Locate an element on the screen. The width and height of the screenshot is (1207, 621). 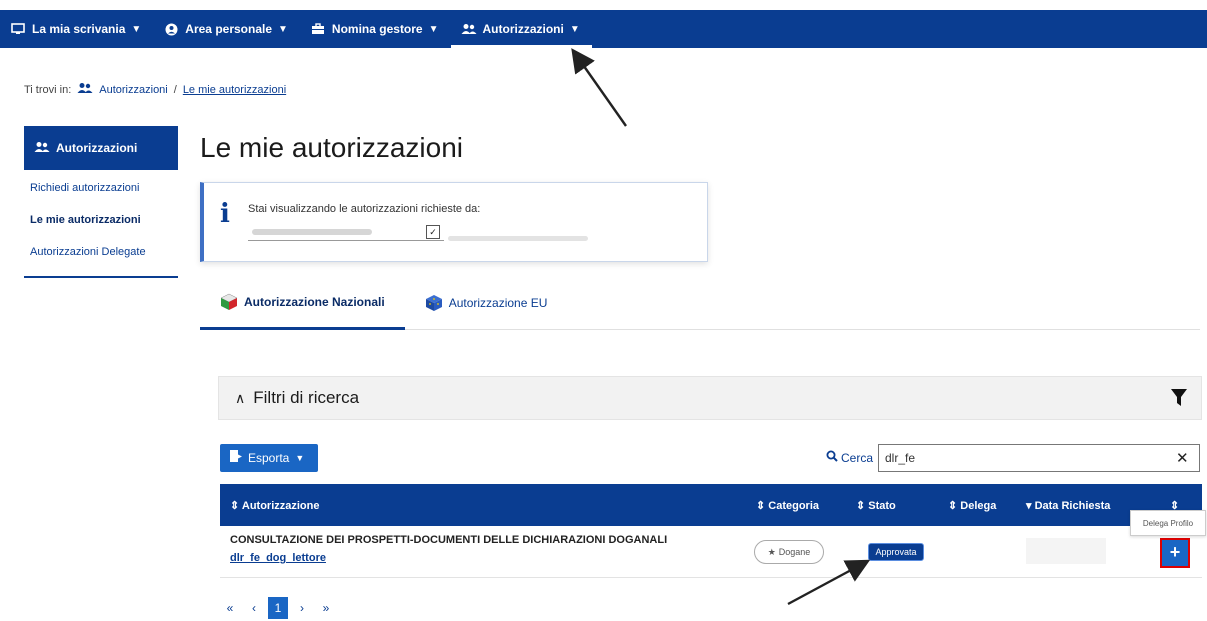
export-button: Esporta ▼ is located at coordinates (269, 458).